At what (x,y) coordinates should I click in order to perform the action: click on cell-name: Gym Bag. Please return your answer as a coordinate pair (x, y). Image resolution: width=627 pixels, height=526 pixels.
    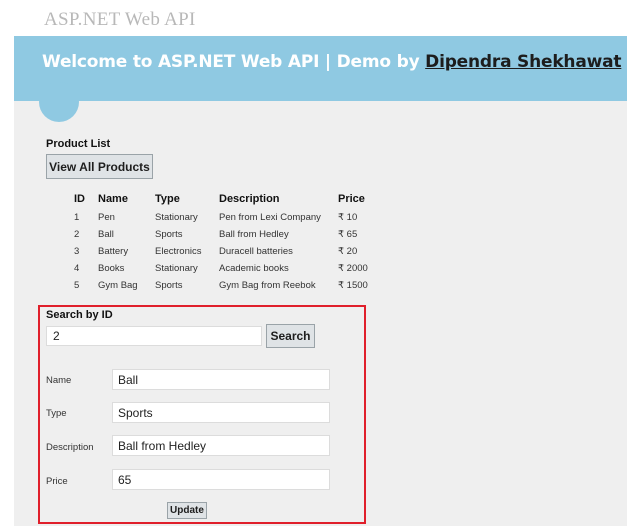
    Looking at the image, I should click on (118, 285).